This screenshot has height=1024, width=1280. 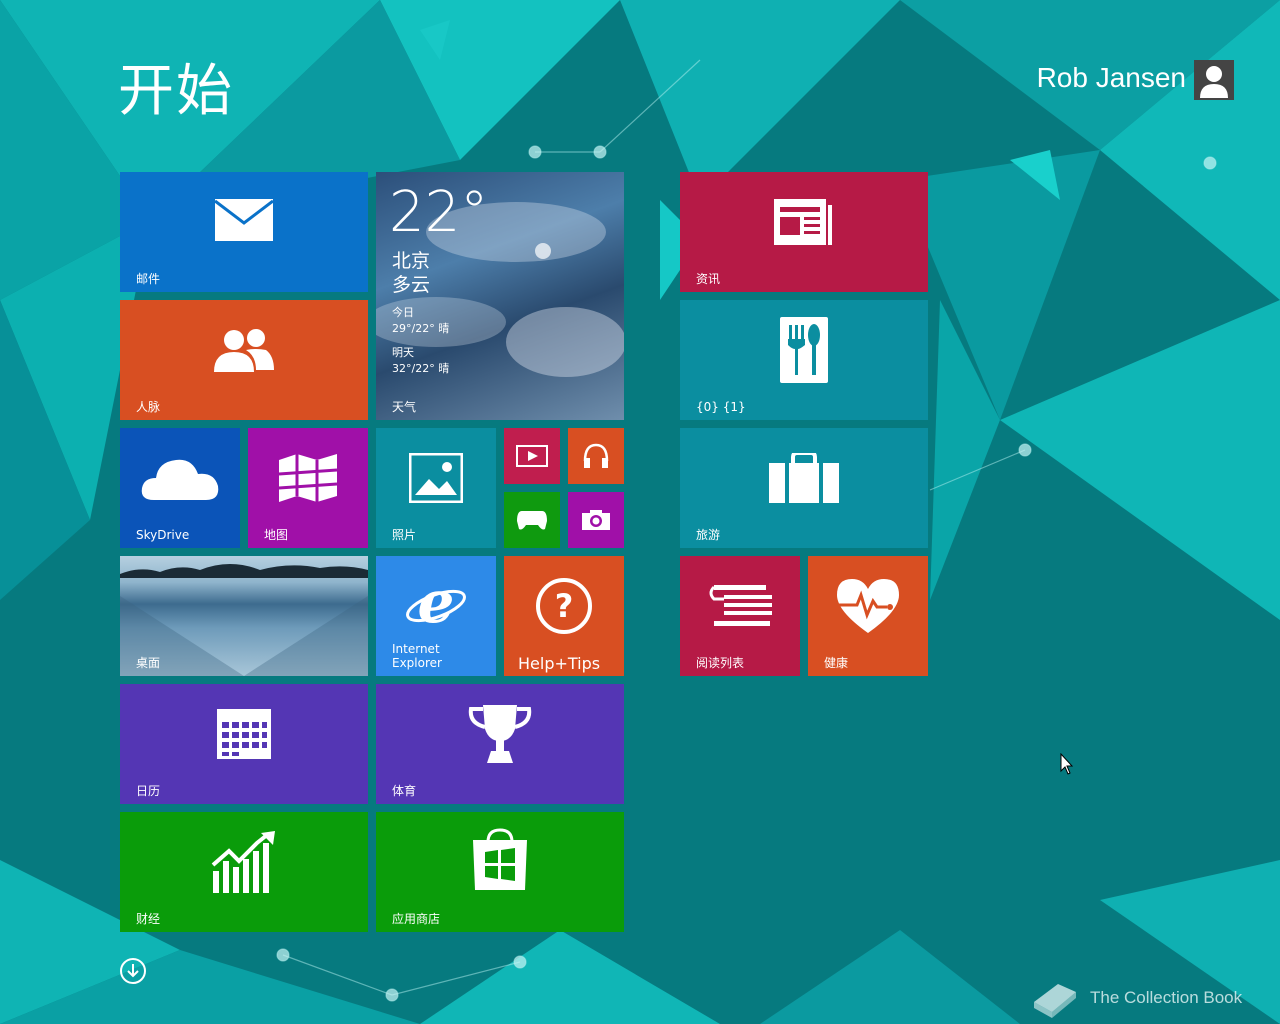 What do you see at coordinates (244, 220) in the screenshot?
I see `mail-icon` at bounding box center [244, 220].